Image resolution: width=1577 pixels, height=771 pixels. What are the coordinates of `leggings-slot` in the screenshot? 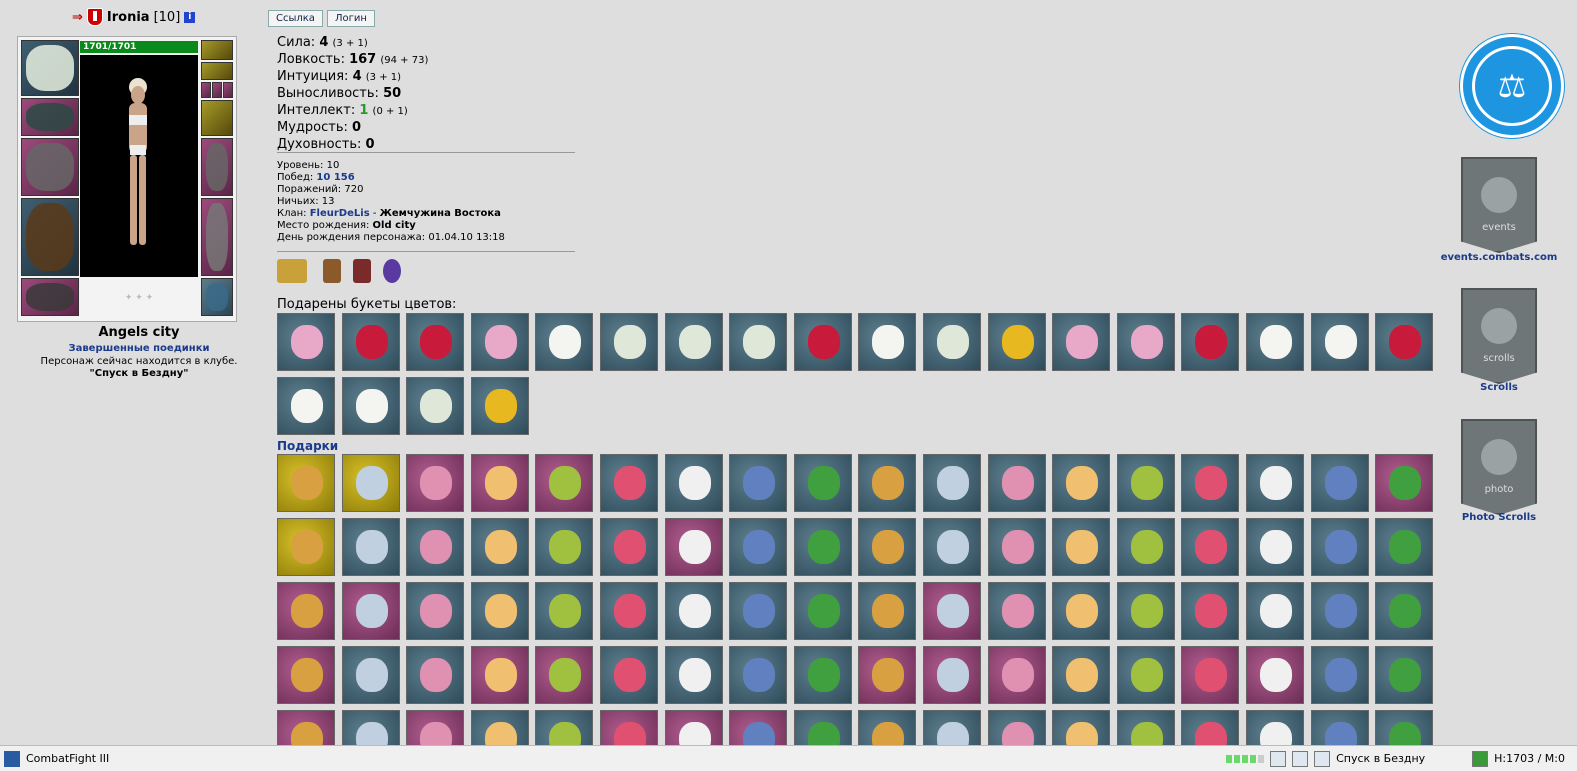 It's located at (217, 237).